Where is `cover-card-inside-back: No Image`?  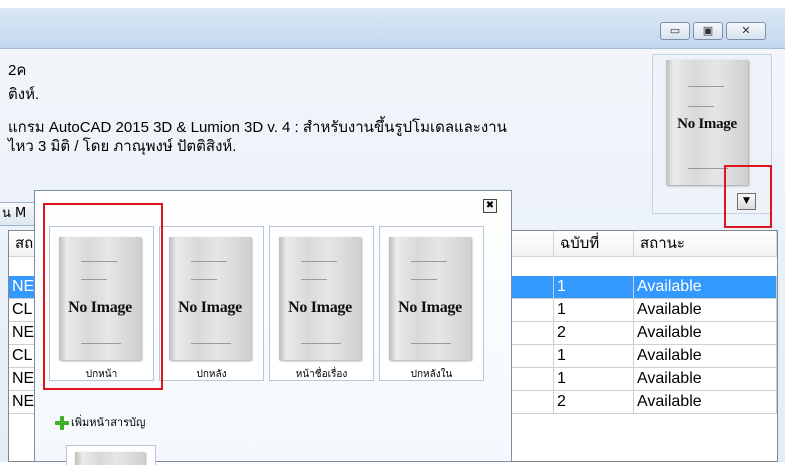 cover-card-inside-back: No Image is located at coordinates (431, 303).